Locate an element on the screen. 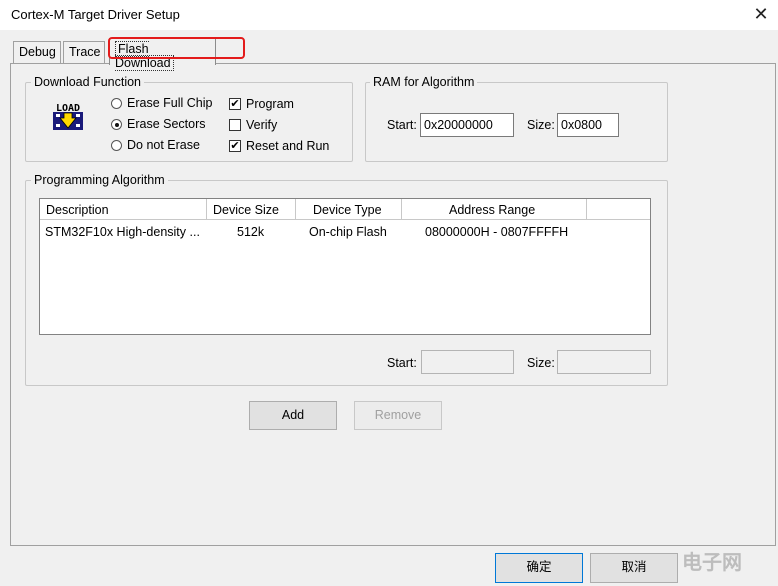  tab-label: Debug is located at coordinates (37, 52).